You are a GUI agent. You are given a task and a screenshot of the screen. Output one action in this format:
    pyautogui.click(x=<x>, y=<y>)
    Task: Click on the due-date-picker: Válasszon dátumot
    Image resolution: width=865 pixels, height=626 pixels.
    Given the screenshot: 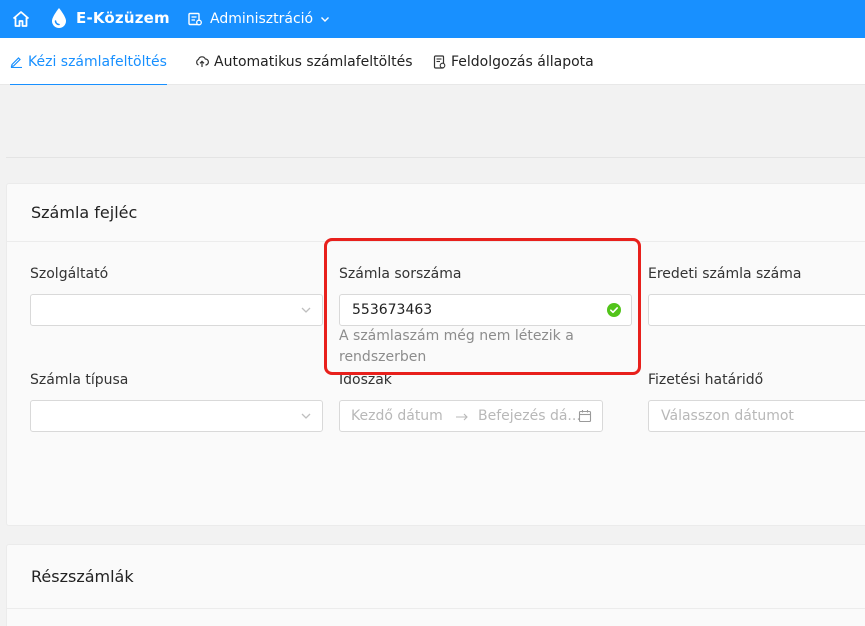 What is the action you would take?
    pyautogui.click(x=756, y=416)
    